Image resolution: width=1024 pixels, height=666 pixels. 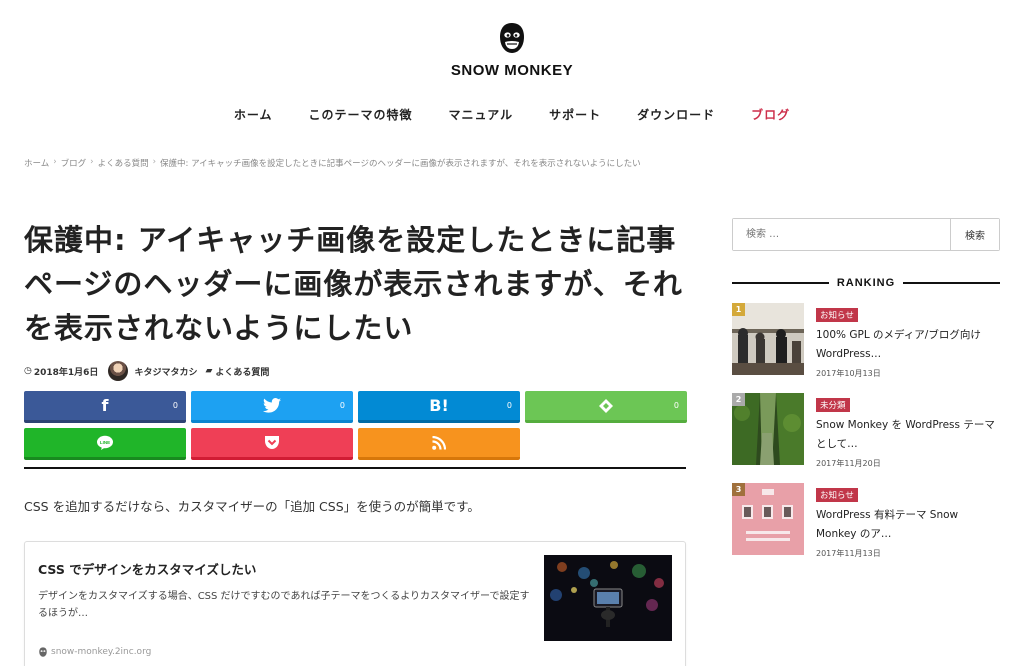 What do you see at coordinates (74, 163) in the screenshot?
I see `breadcrumb-item-blog: ブログ` at bounding box center [74, 163].